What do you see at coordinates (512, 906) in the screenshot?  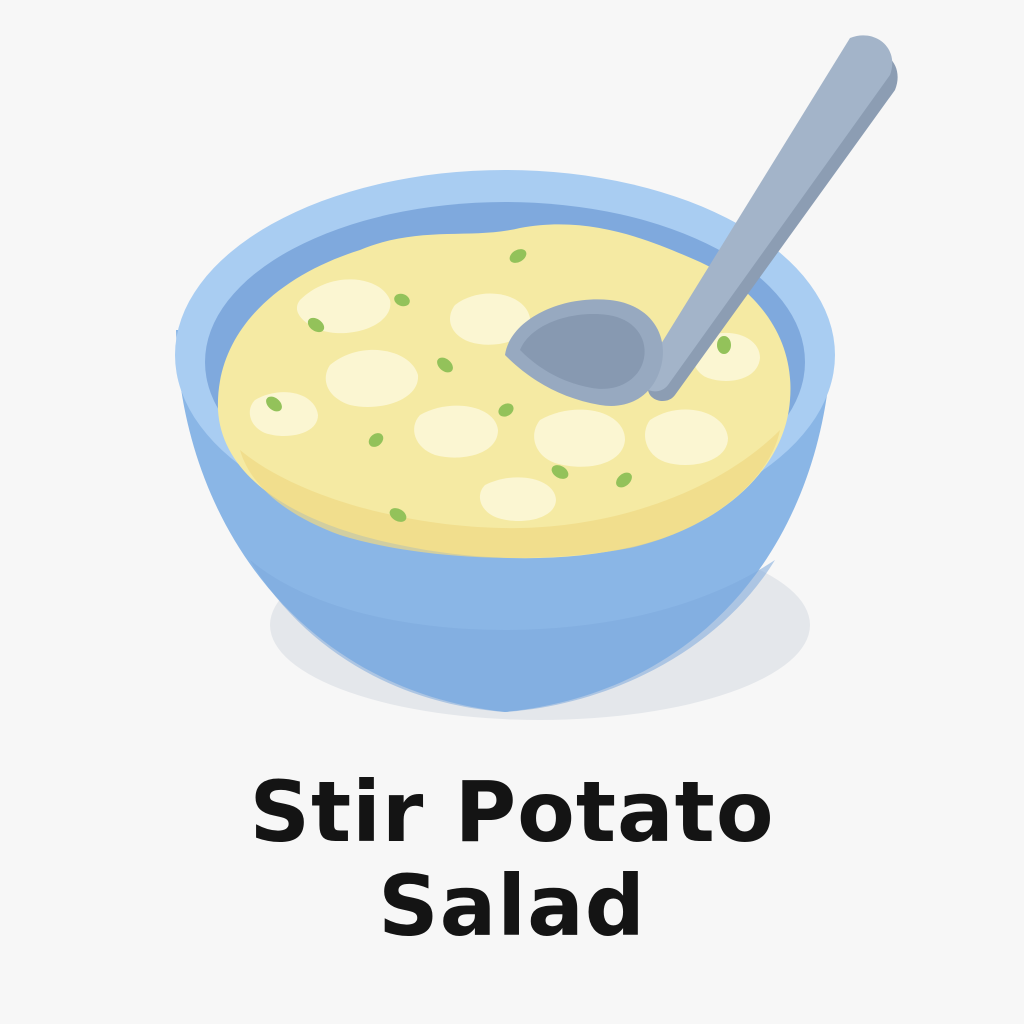 I see `step-title-line-2: Salad` at bounding box center [512, 906].